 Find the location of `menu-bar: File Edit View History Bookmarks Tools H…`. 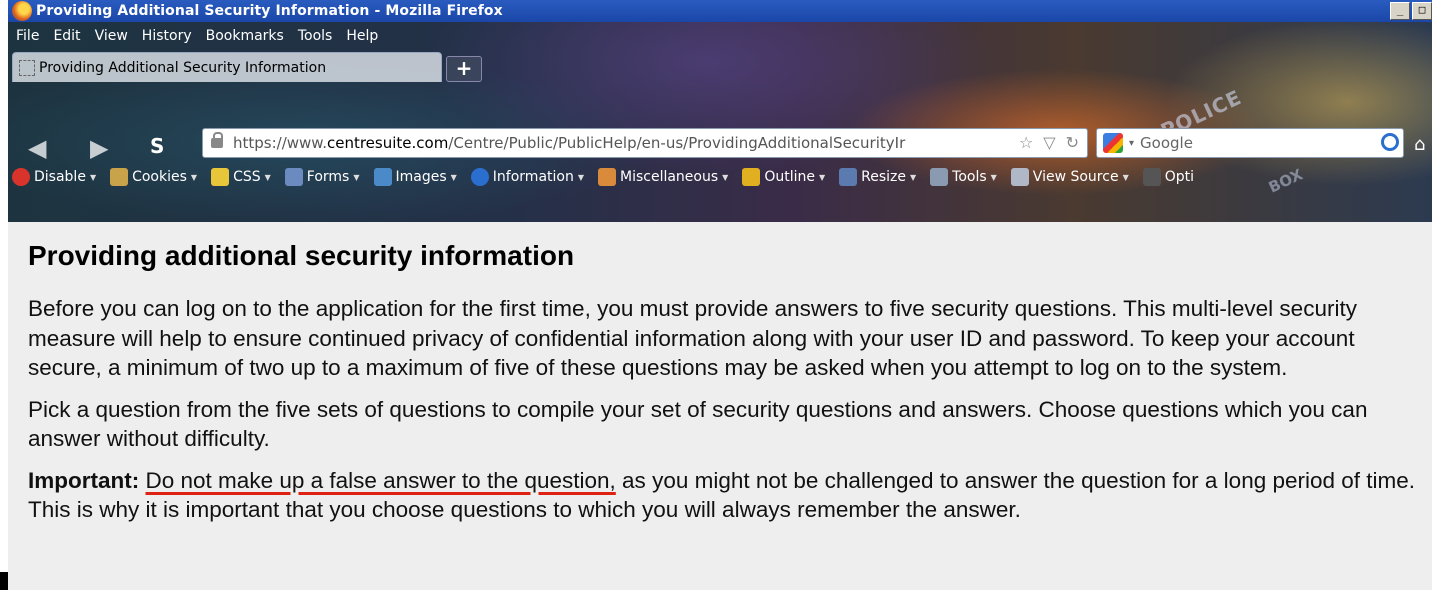

menu-bar: File Edit View History Bookmarks Tools H… is located at coordinates (197, 36).